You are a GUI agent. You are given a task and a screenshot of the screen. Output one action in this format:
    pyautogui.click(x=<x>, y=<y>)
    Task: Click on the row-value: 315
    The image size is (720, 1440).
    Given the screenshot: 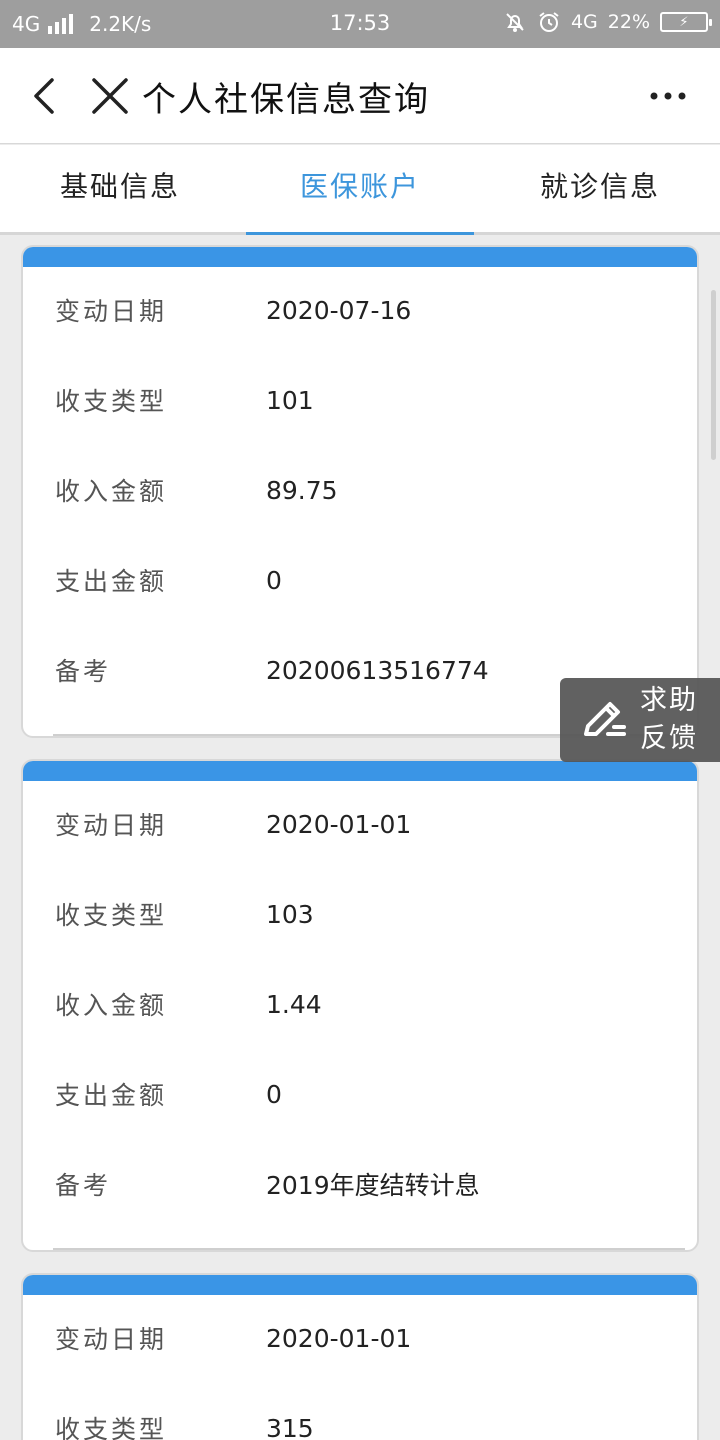 What is the action you would take?
    pyautogui.click(x=290, y=1426)
    